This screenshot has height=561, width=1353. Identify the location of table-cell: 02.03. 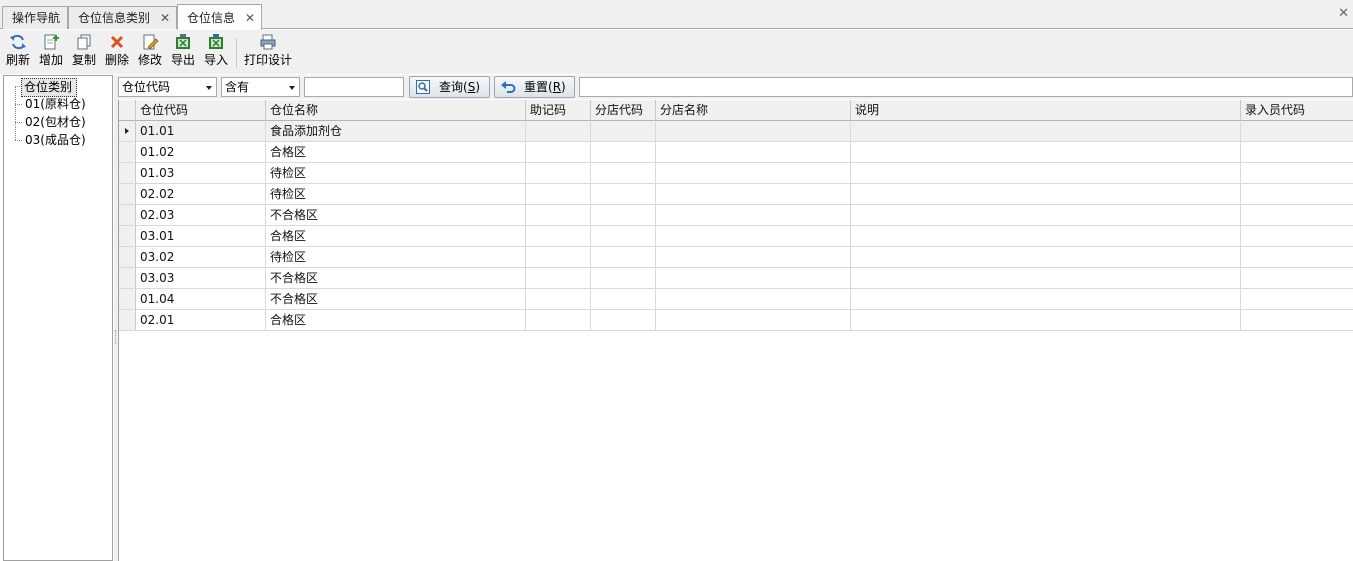
(201, 215).